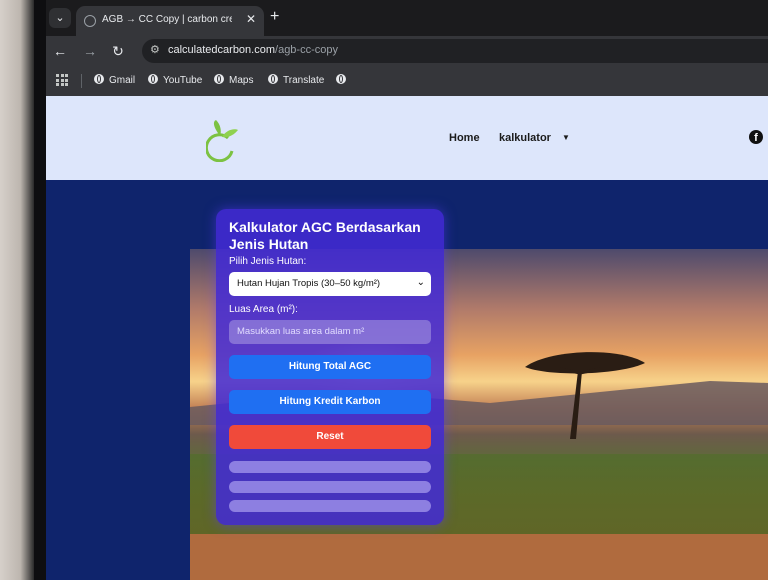 This screenshot has height=580, width=768. I want to click on tab-close-icon: ✕, so click(251, 19).